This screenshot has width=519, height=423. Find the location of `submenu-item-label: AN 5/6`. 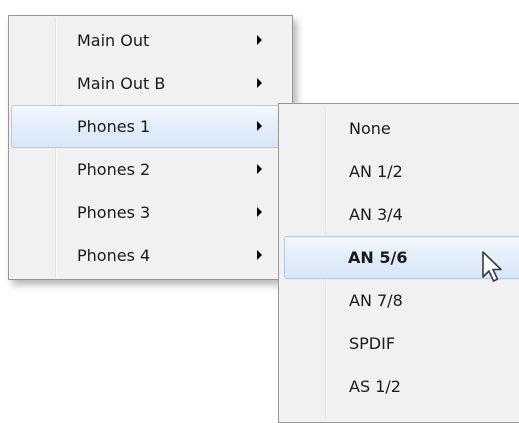

submenu-item-label: AN 5/6 is located at coordinates (378, 257).